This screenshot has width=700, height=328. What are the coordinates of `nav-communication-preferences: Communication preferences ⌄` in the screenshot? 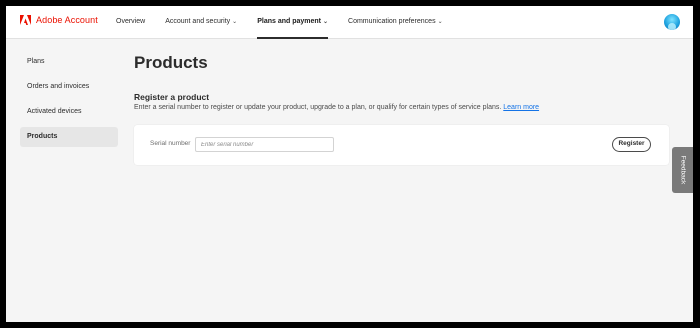 It's located at (395, 22).